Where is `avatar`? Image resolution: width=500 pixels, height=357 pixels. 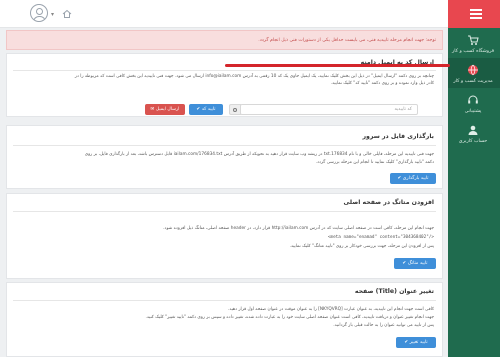 avatar is located at coordinates (39, 13).